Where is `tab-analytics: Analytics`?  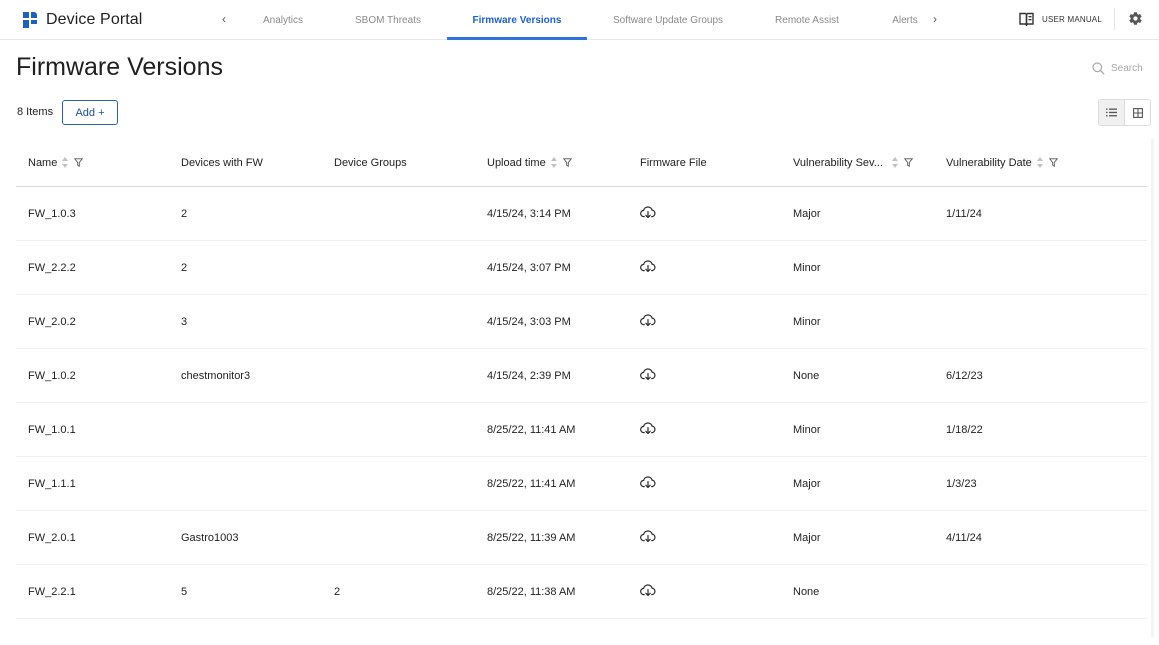 tab-analytics: Analytics is located at coordinates (283, 20).